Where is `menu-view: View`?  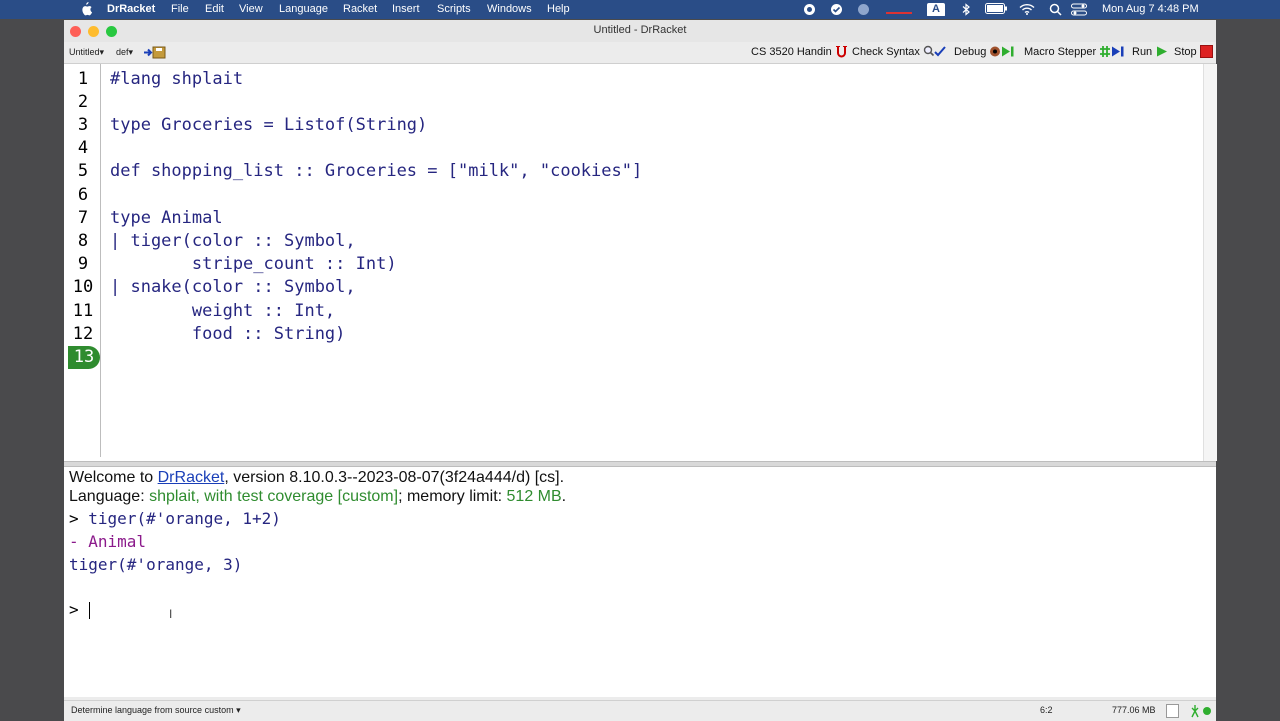
menu-view: View is located at coordinates (251, 9).